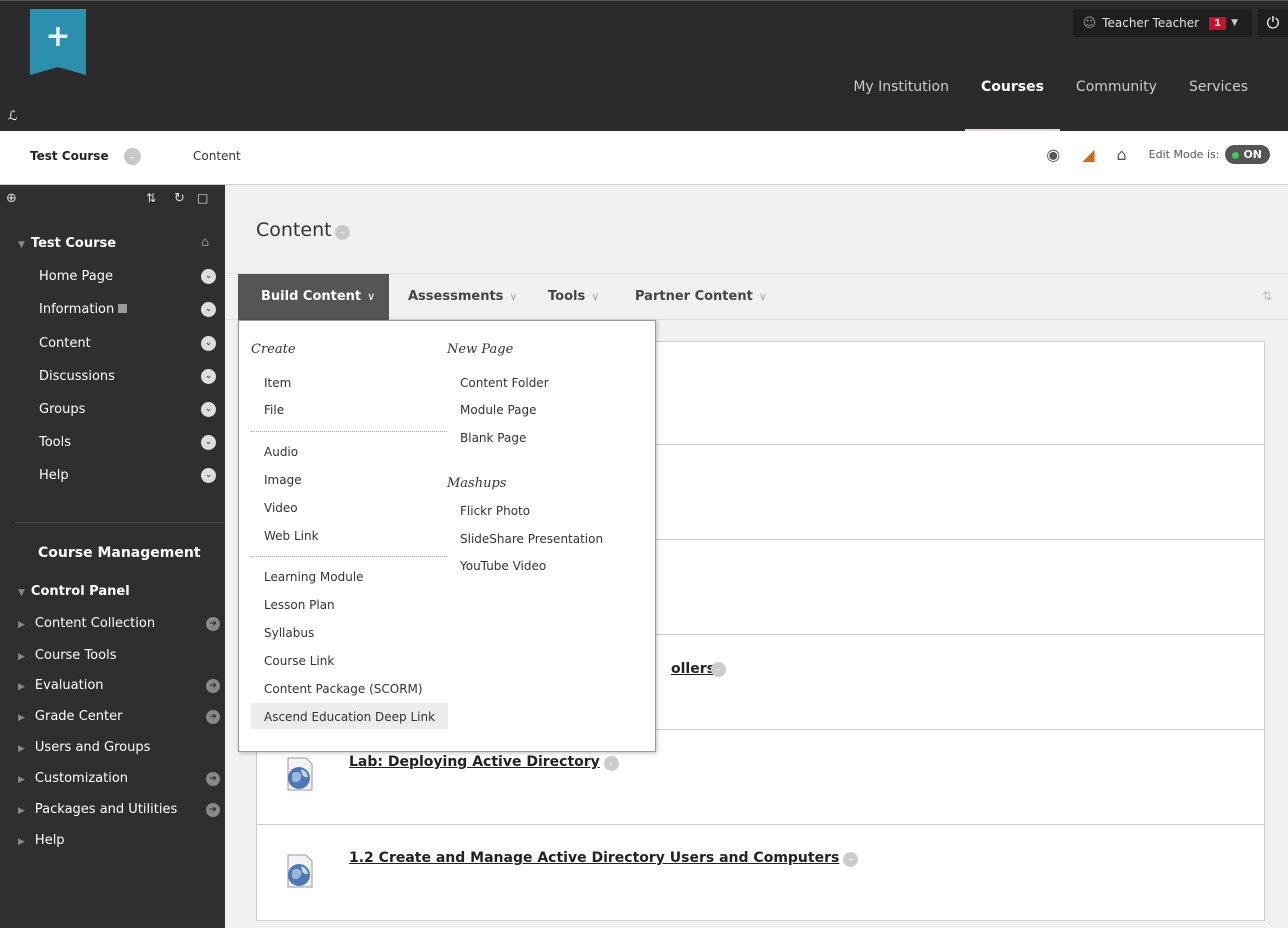 The image size is (1288, 928). What do you see at coordinates (531, 539) in the screenshot?
I see `menu-item-slideshare-presentation: SlideShare Presentation` at bounding box center [531, 539].